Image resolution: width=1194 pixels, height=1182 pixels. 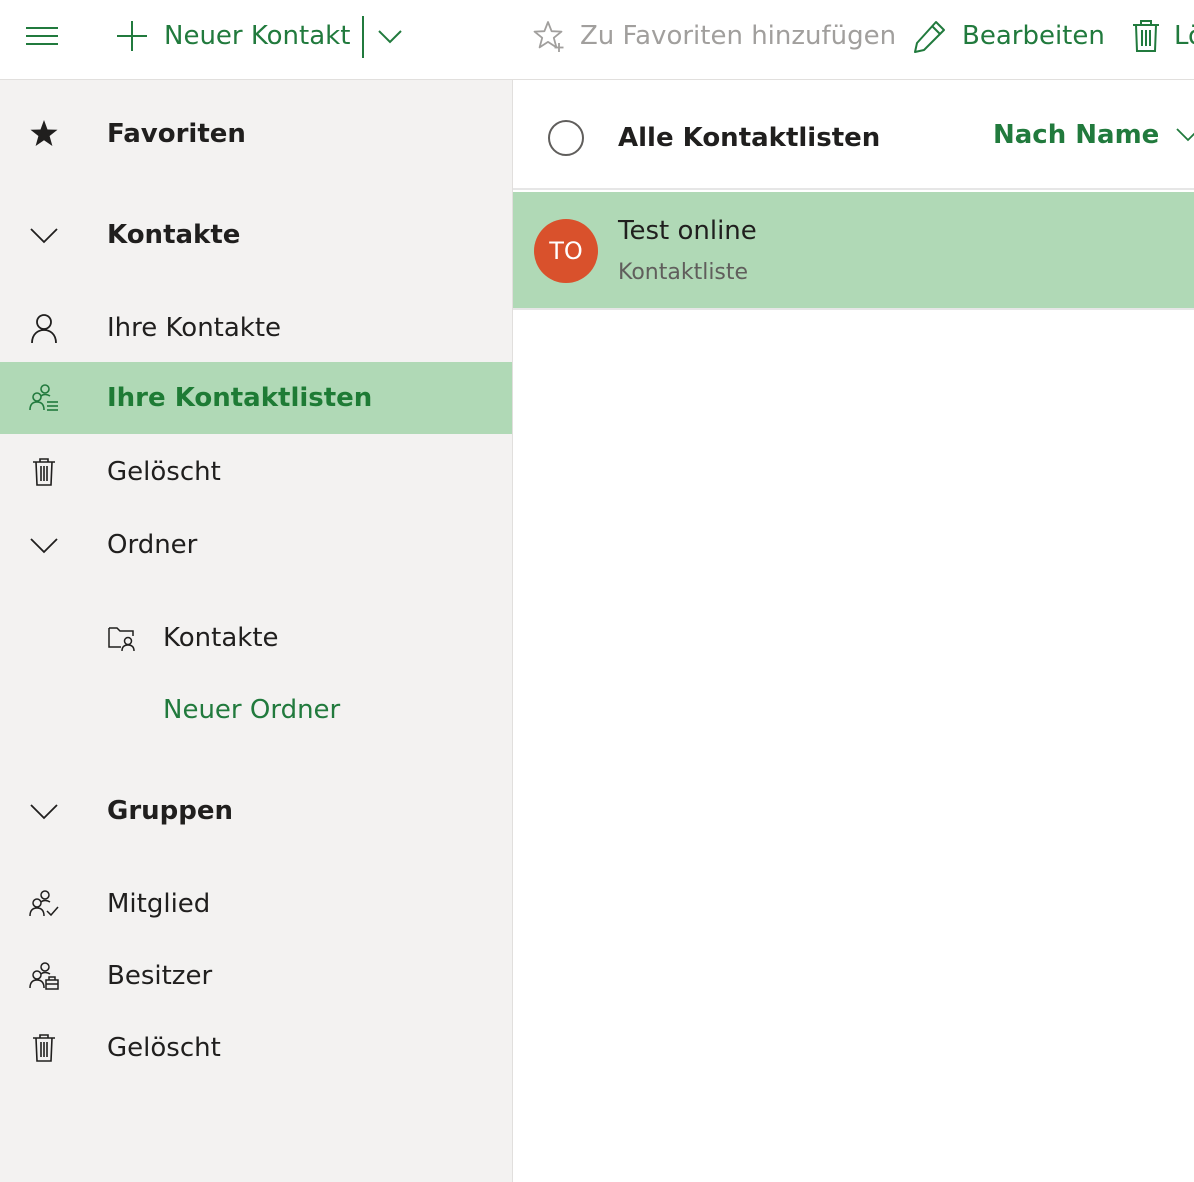 What do you see at coordinates (749, 138) in the screenshot?
I see `list-title: Alle Kontaktlisten` at bounding box center [749, 138].